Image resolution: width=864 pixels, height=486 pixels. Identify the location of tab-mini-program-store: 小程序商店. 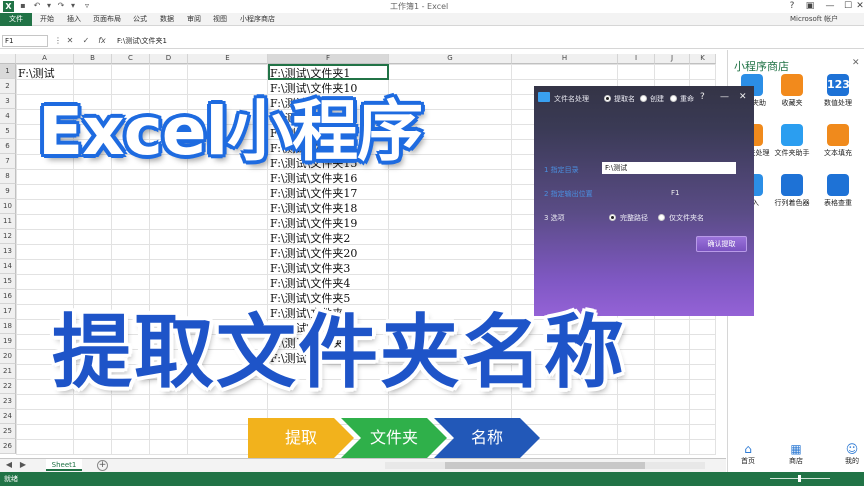
(257, 19).